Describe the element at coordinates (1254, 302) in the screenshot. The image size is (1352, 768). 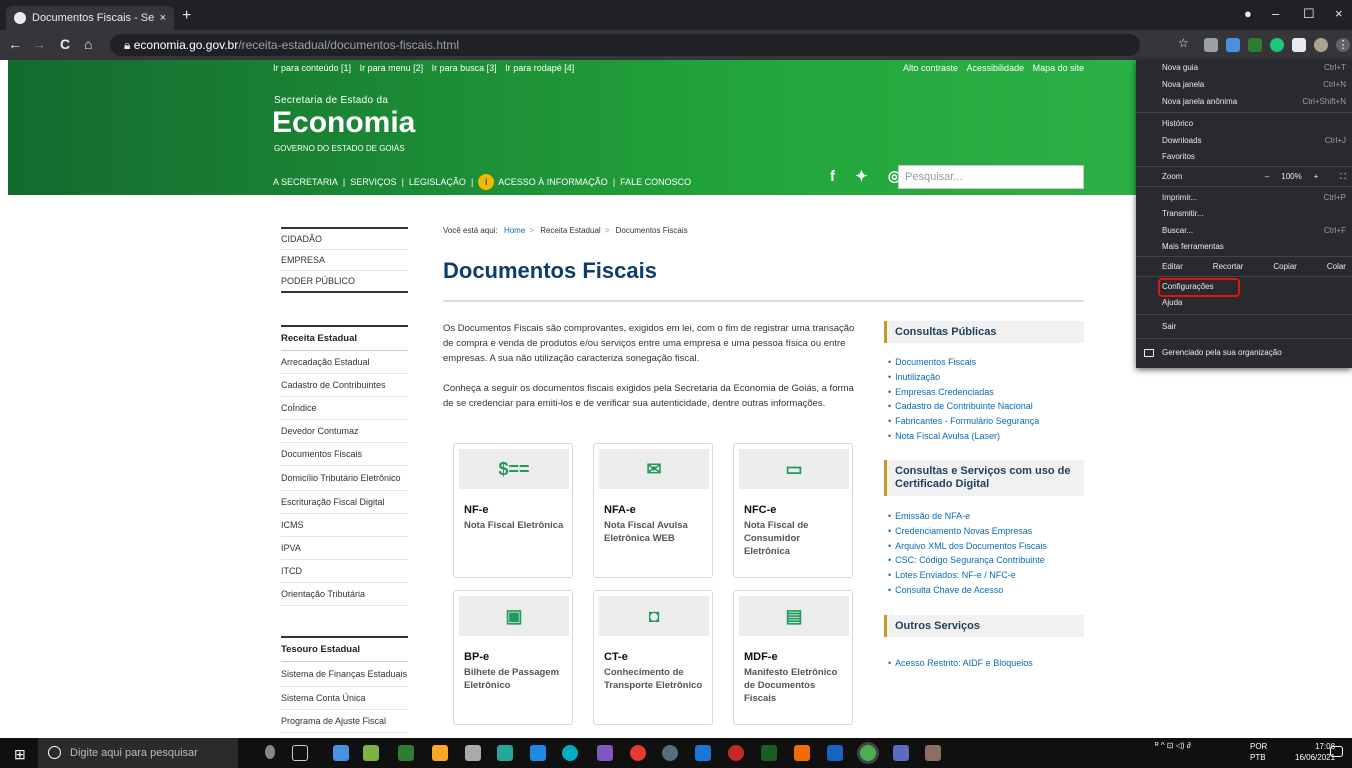
I see `menu-help: Ajuda` at that location.